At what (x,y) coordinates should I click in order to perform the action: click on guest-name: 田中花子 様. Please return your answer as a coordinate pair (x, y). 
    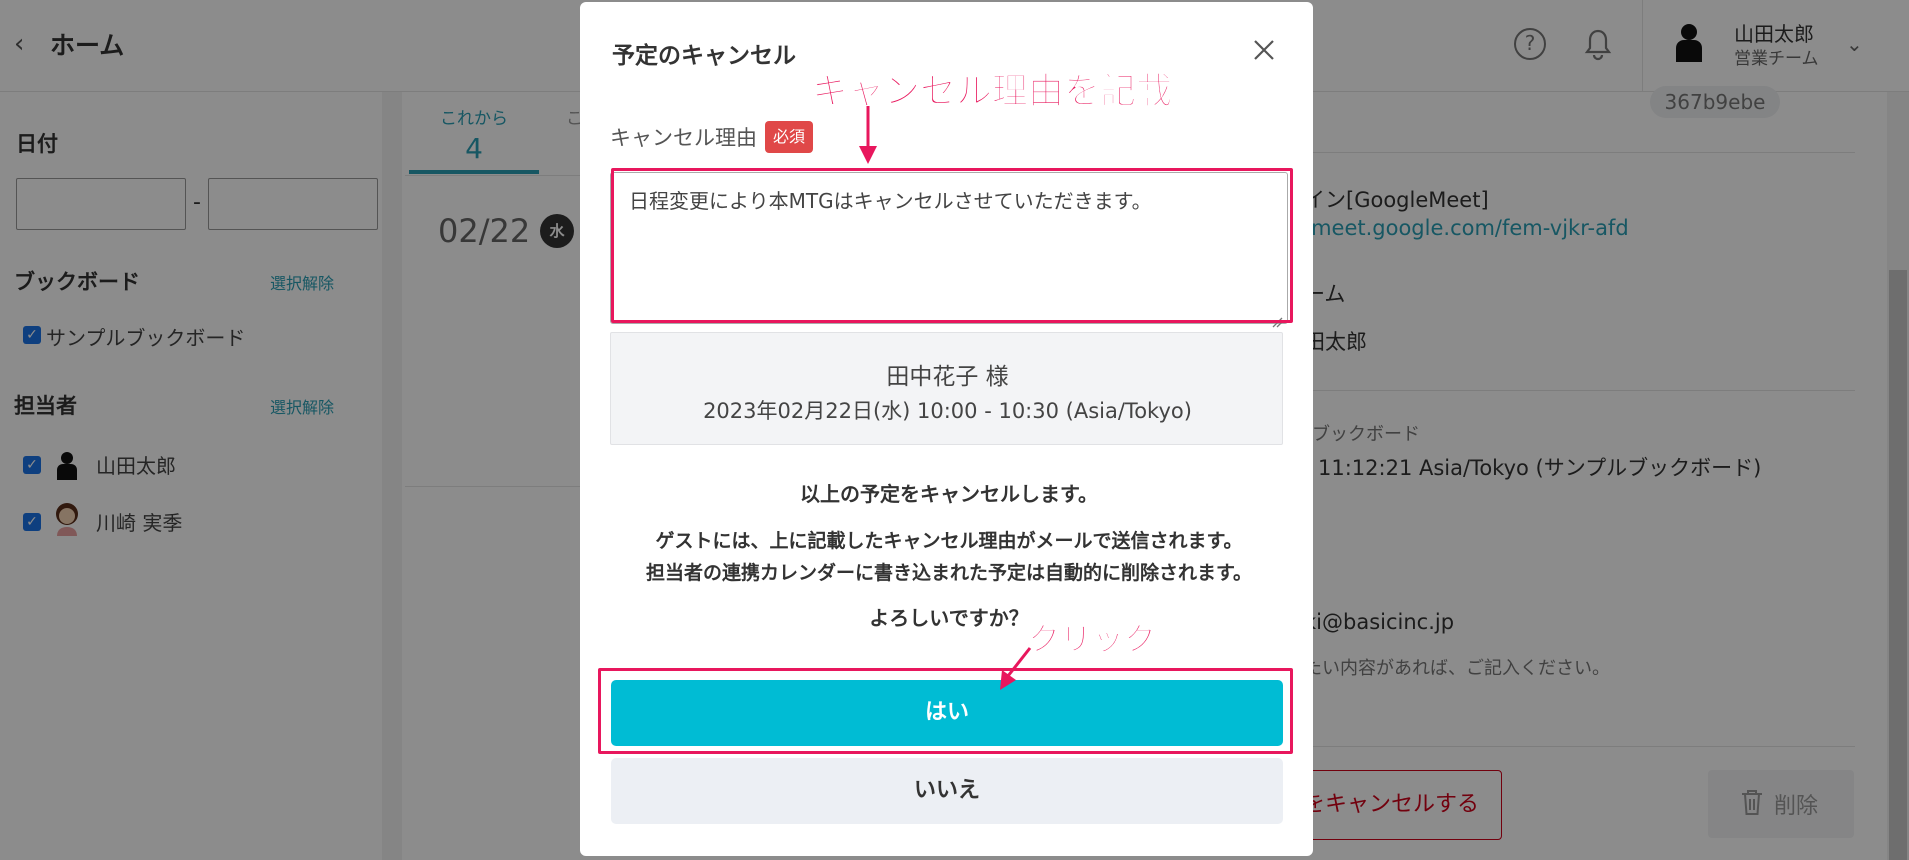
    Looking at the image, I should click on (947, 377).